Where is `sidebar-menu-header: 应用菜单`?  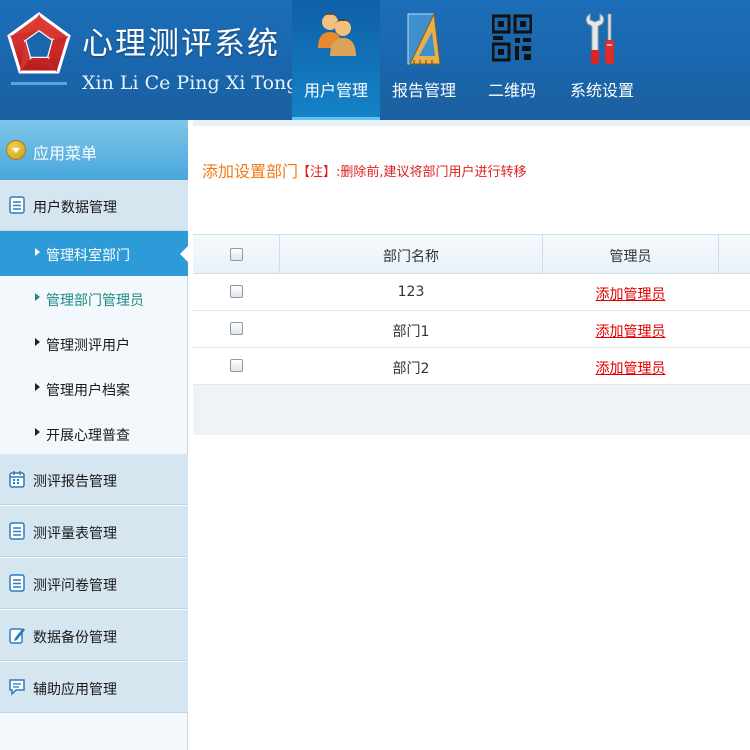
sidebar-menu-header: 应用菜单 is located at coordinates (94, 150).